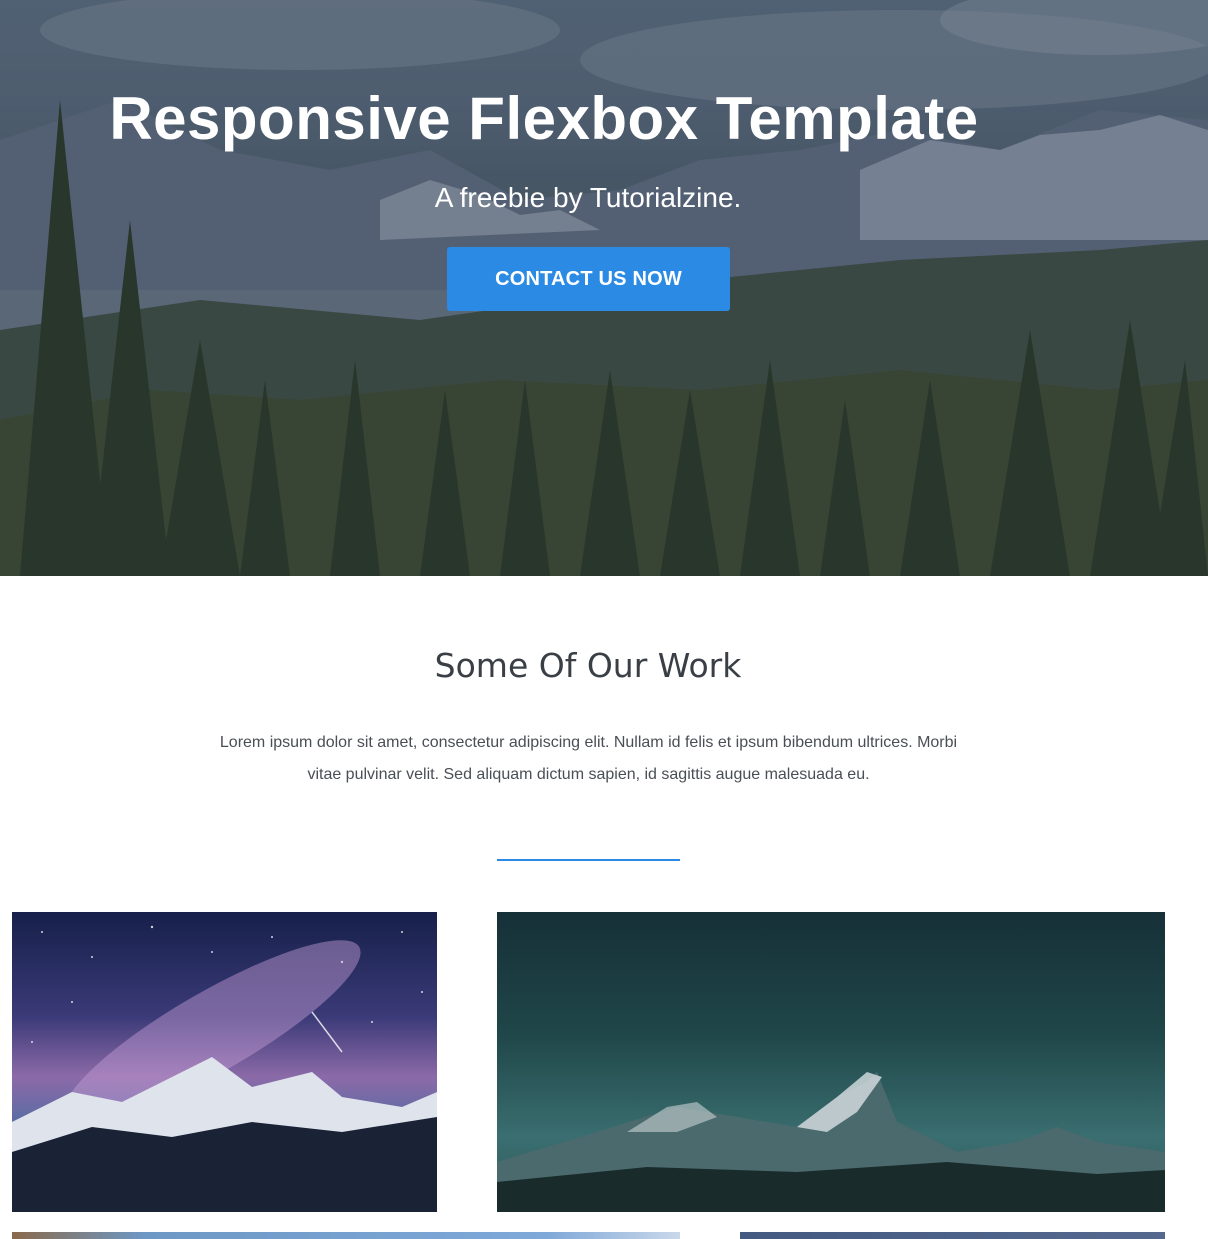 The image size is (1208, 1239). What do you see at coordinates (588, 665) in the screenshot?
I see `section-title: Some Of Our Work` at bounding box center [588, 665].